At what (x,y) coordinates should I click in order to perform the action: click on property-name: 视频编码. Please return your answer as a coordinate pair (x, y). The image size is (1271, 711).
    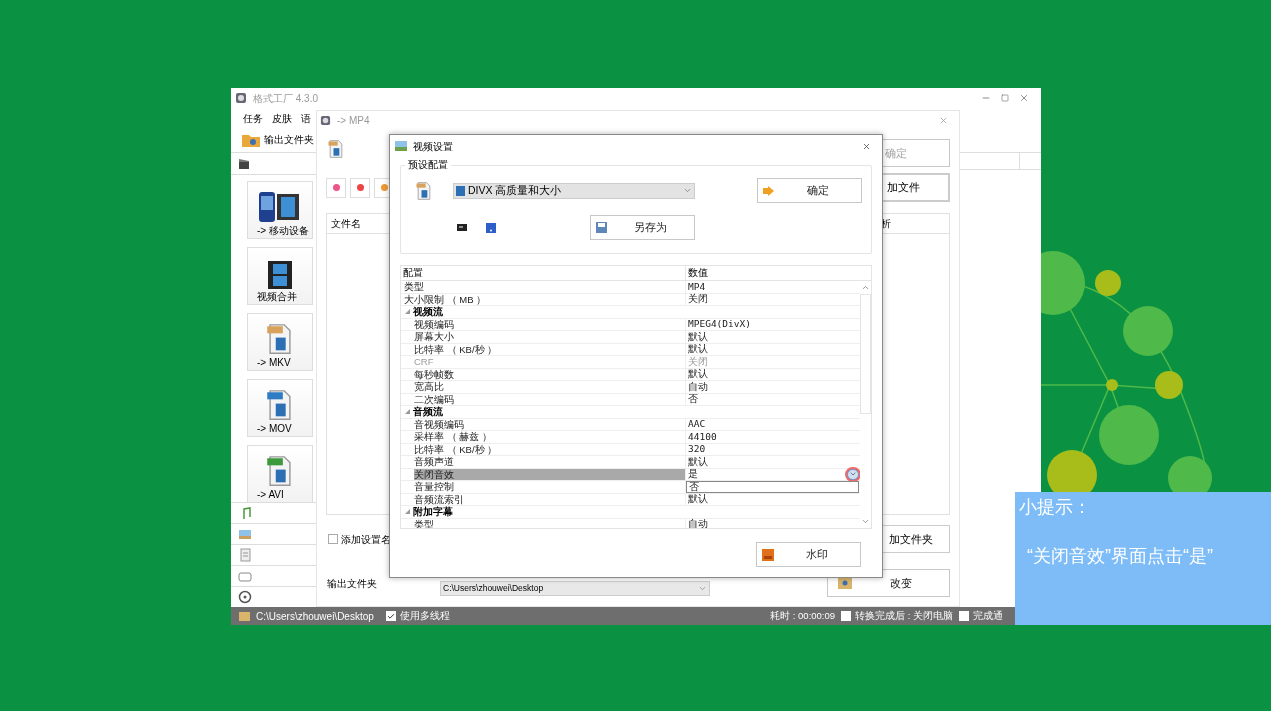
    Looking at the image, I should click on (549, 324).